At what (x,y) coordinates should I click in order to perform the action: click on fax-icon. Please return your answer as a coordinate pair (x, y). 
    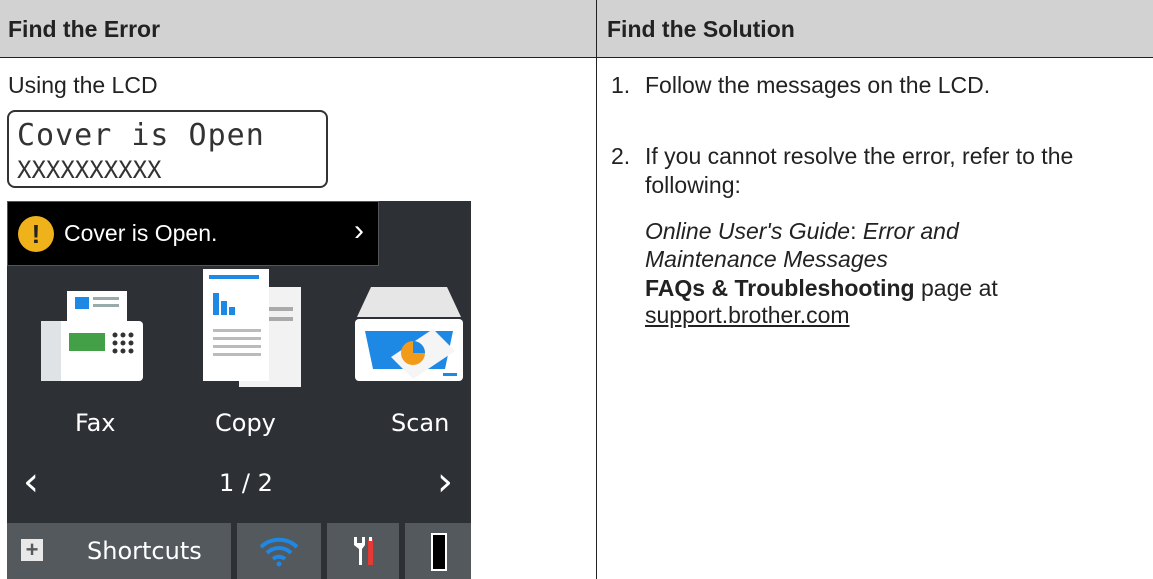
    Looking at the image, I should click on (92, 335).